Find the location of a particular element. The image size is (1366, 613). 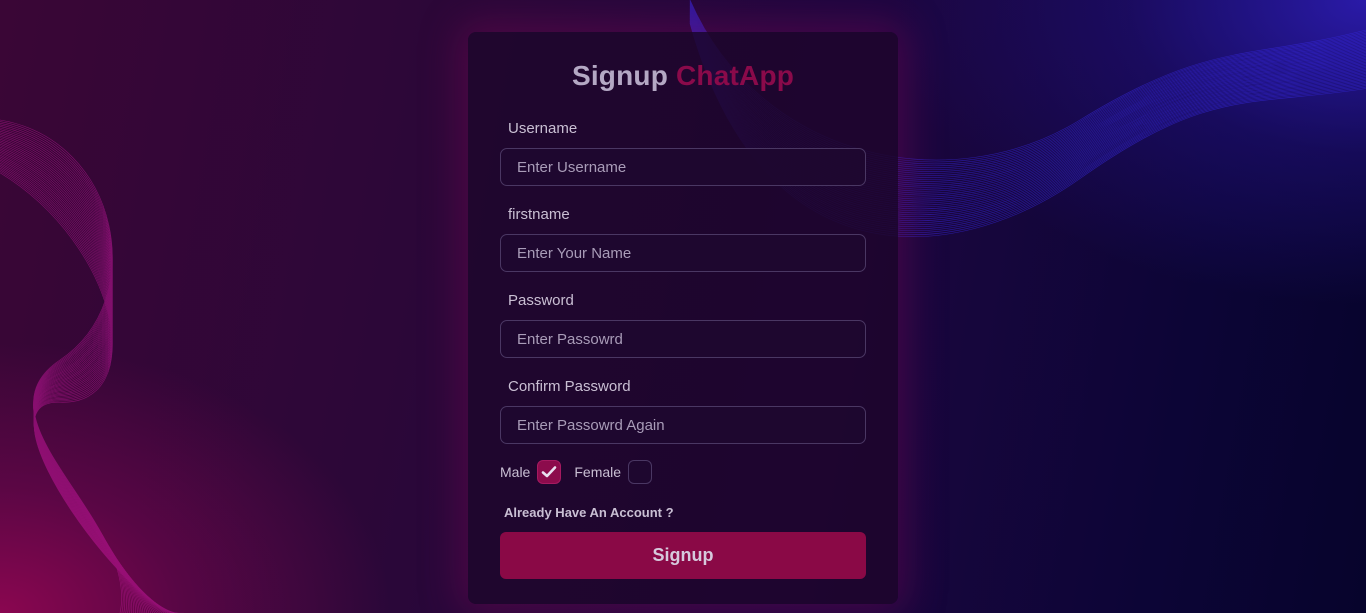

password-input is located at coordinates (683, 339).